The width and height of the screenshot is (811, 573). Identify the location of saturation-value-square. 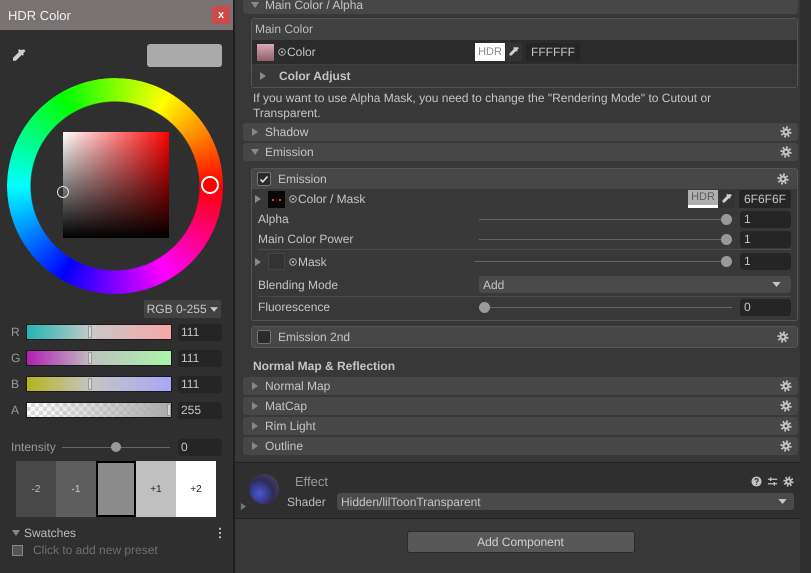
(116, 185).